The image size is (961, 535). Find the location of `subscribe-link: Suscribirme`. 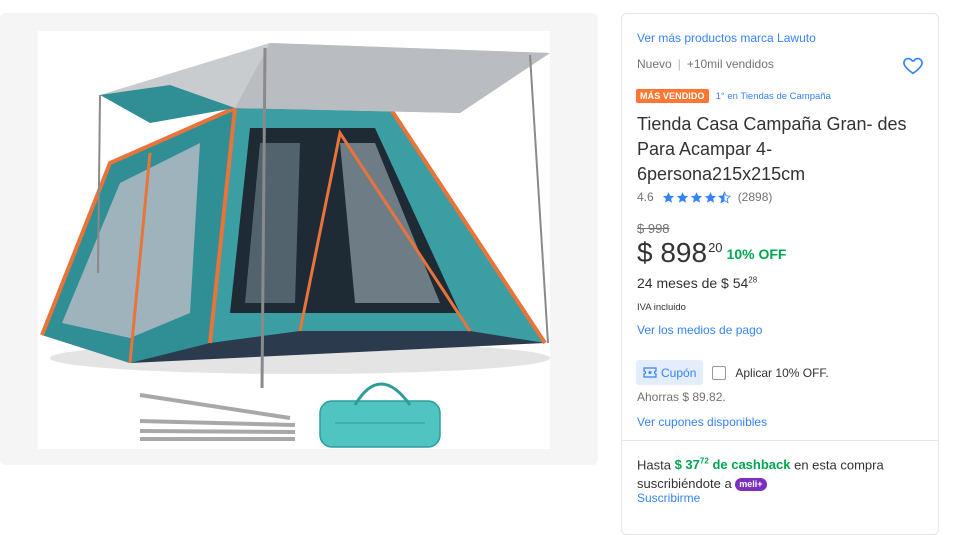

subscribe-link: Suscribirme is located at coordinates (668, 498).